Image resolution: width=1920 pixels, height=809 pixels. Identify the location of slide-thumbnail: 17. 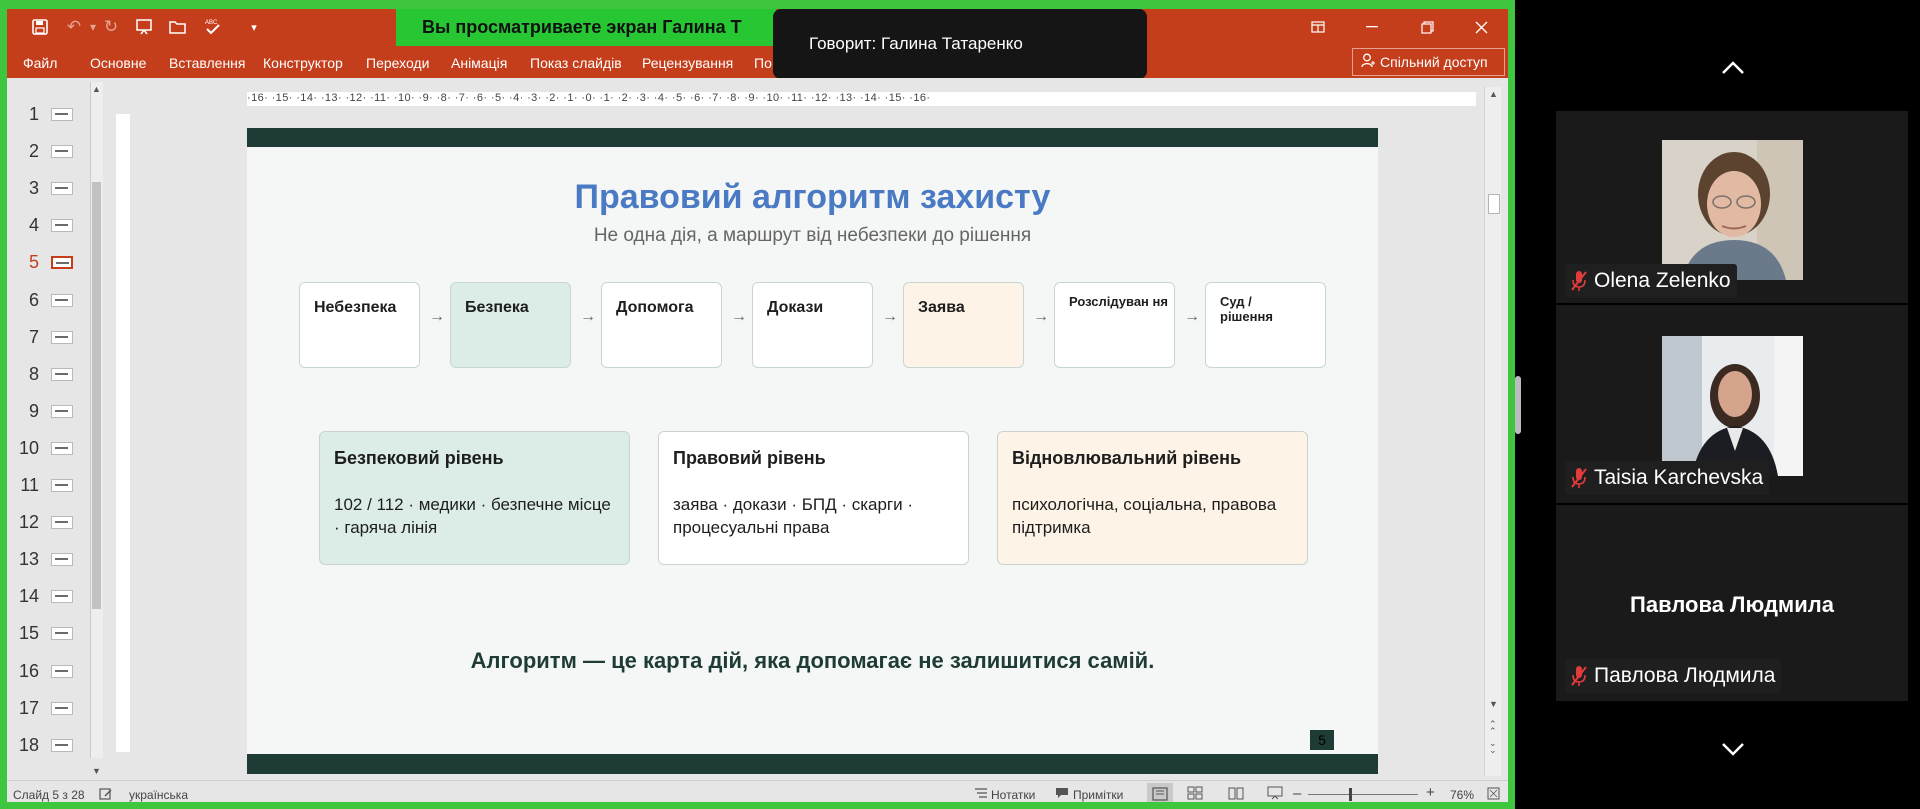
(49, 708).